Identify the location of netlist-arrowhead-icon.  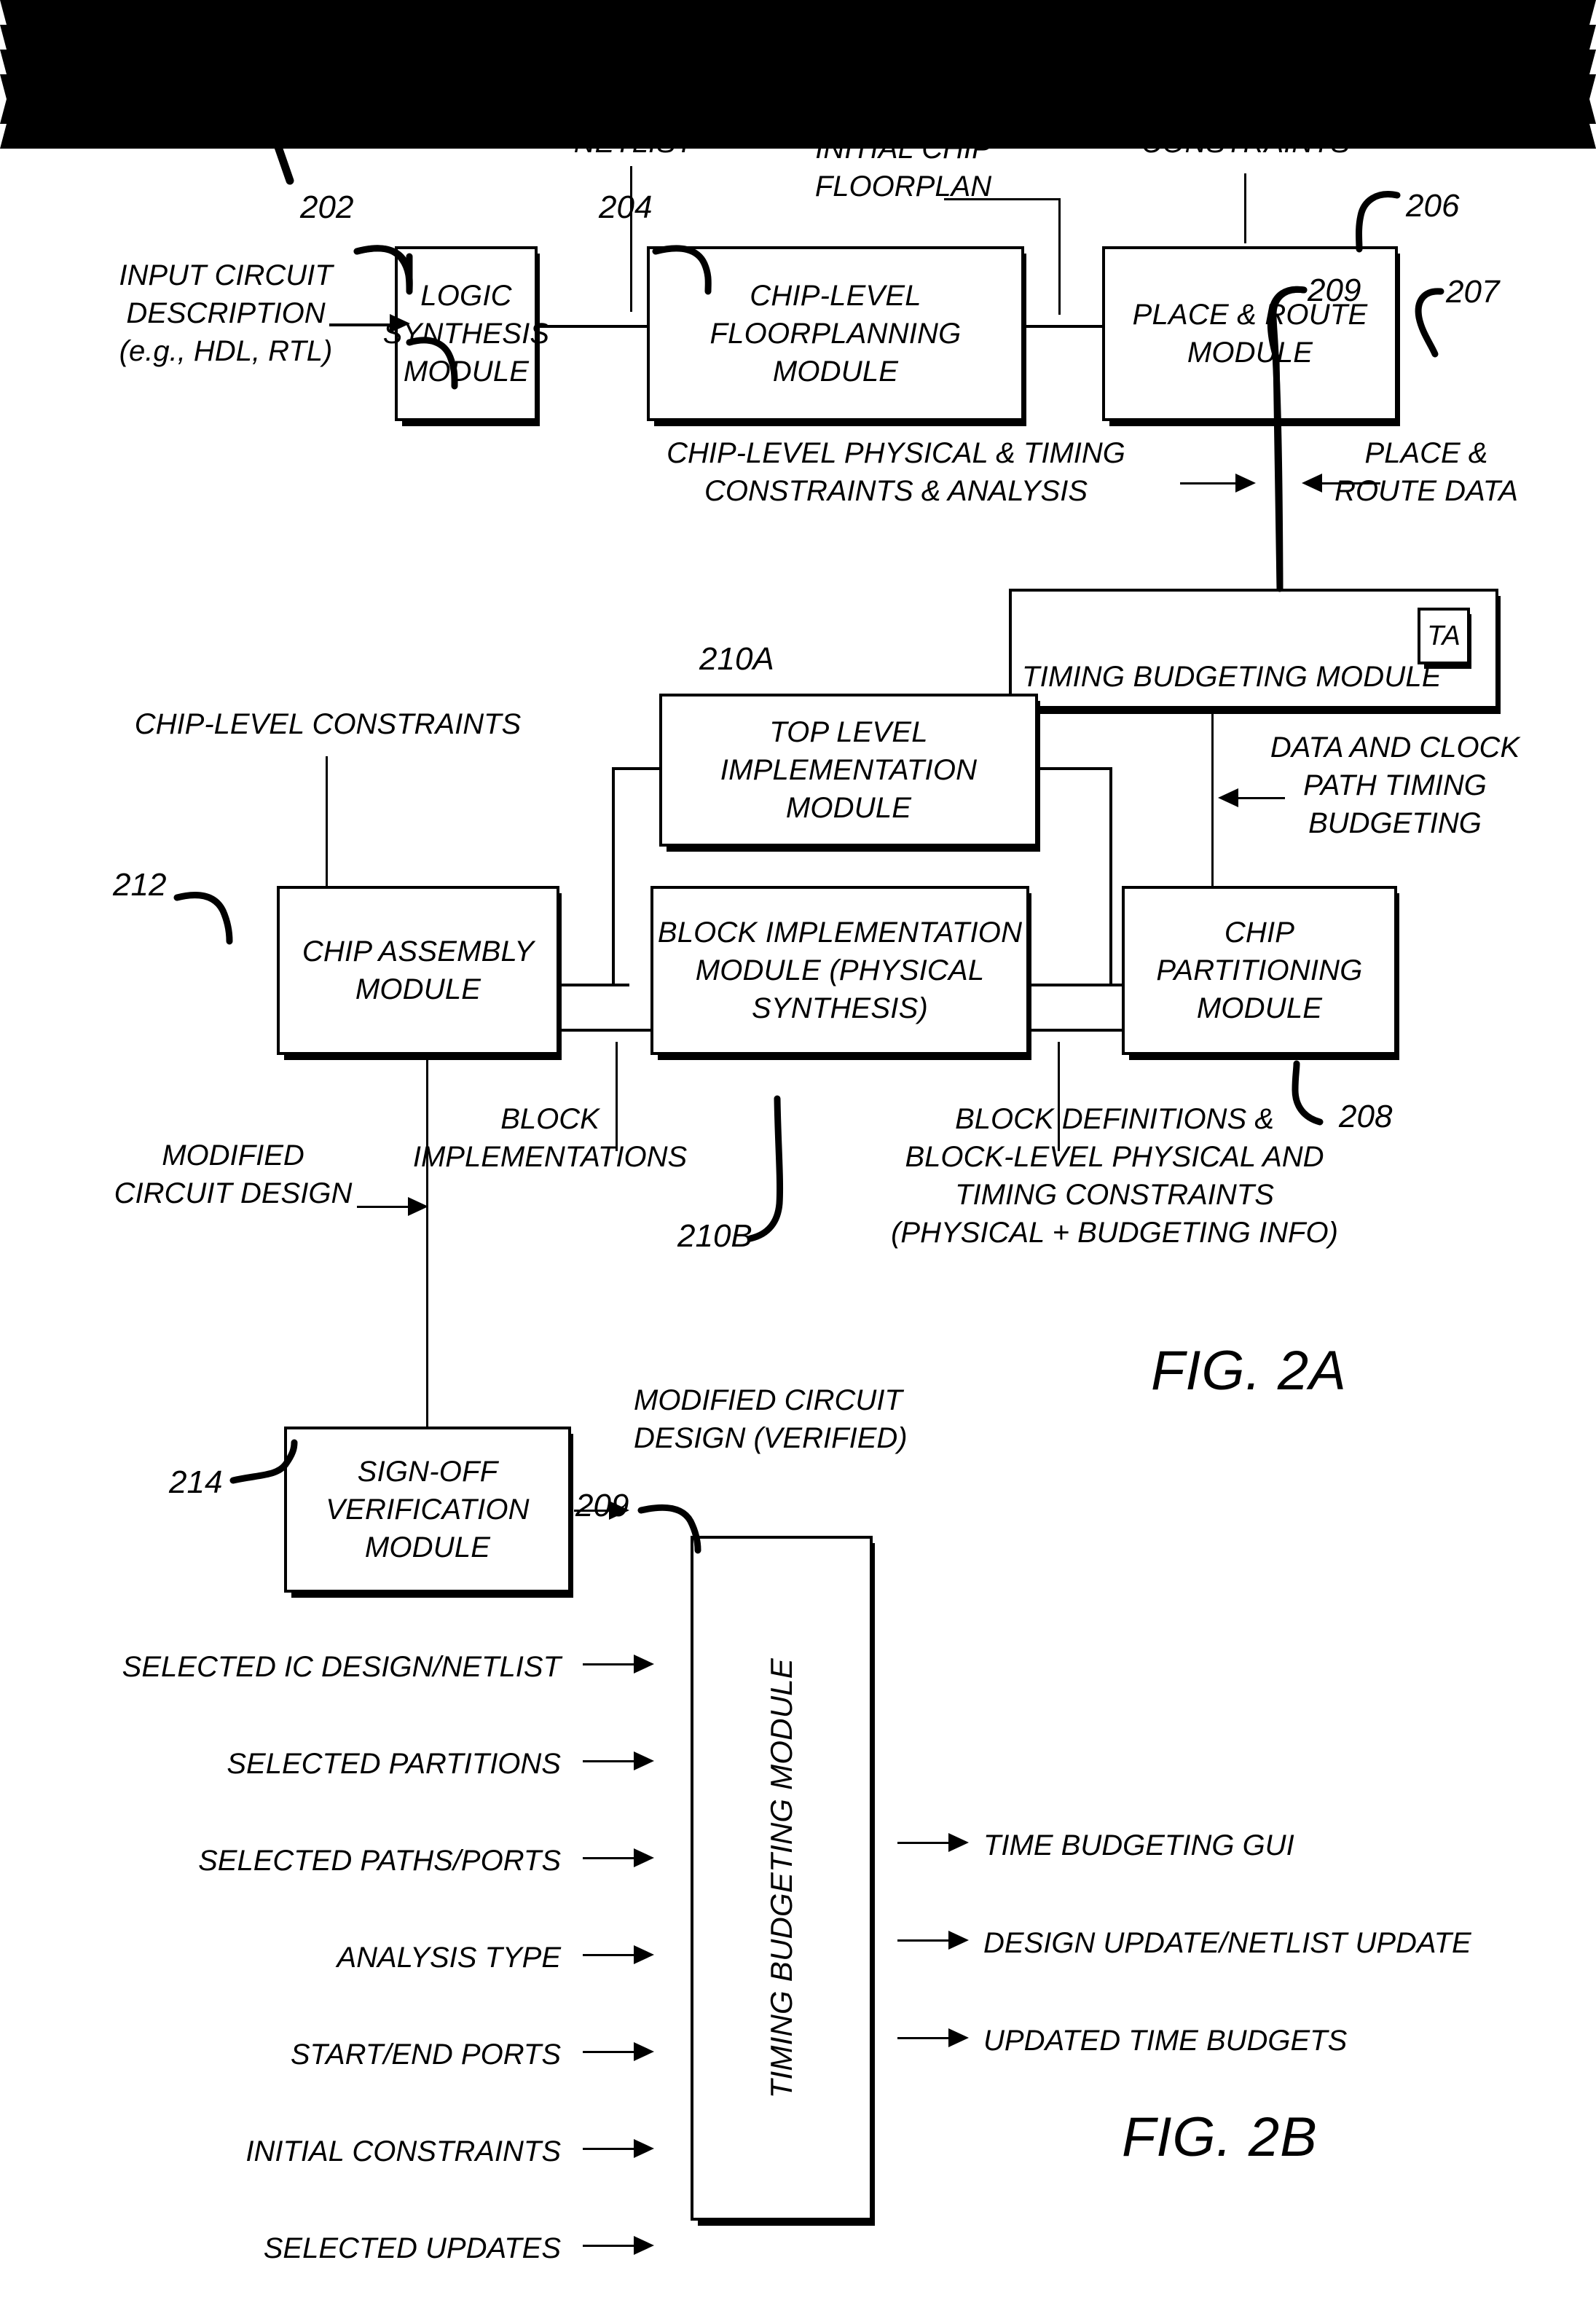
(798, 13).